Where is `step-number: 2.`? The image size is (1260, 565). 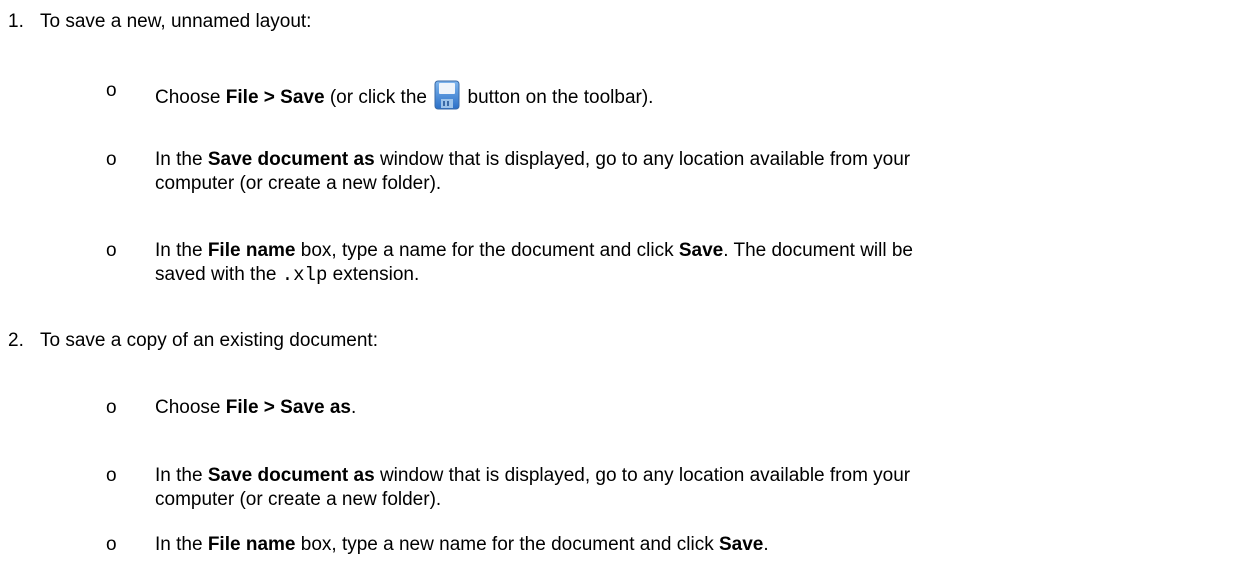
step-number: 2. is located at coordinates (16, 340).